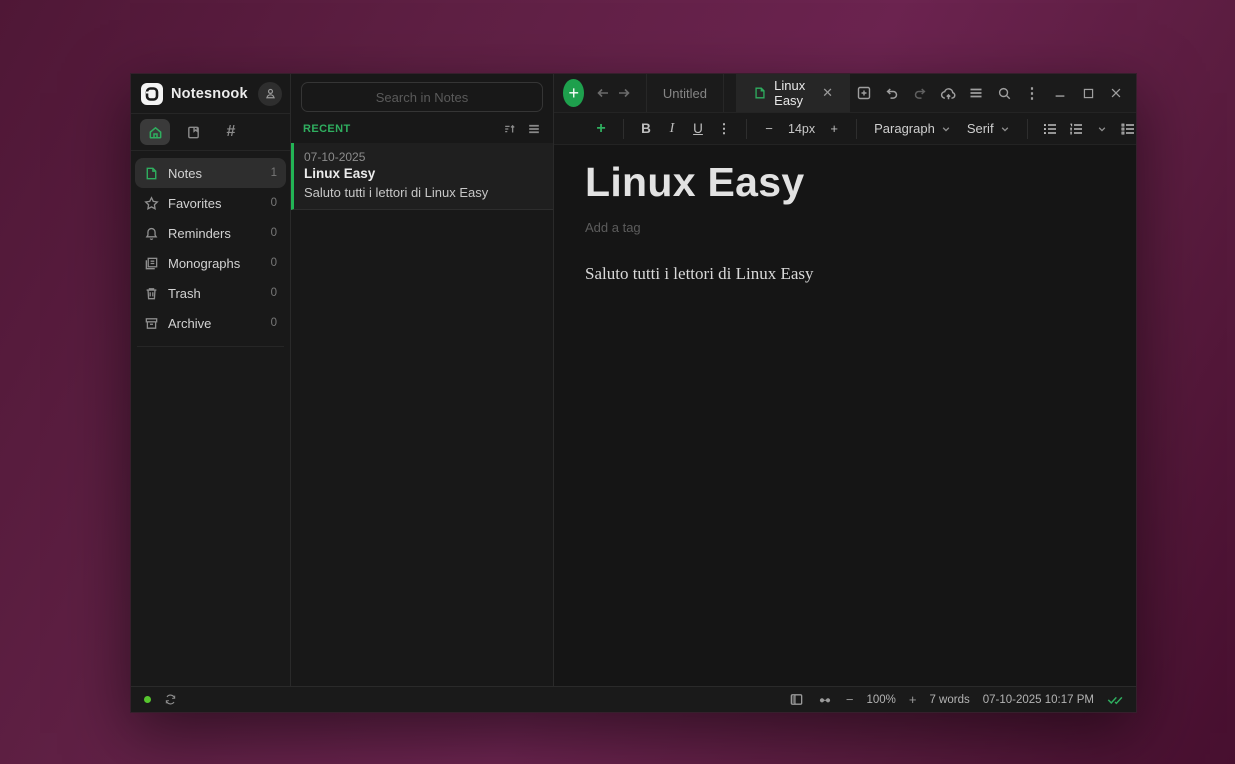 The height and width of the screenshot is (764, 1235). I want to click on saved-check-icon, so click(1115, 699).